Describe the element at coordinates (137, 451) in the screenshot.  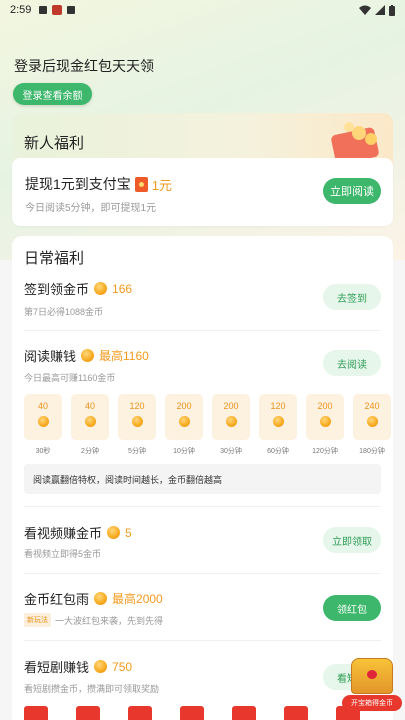
I see `milestone-label: 5分钟` at that location.